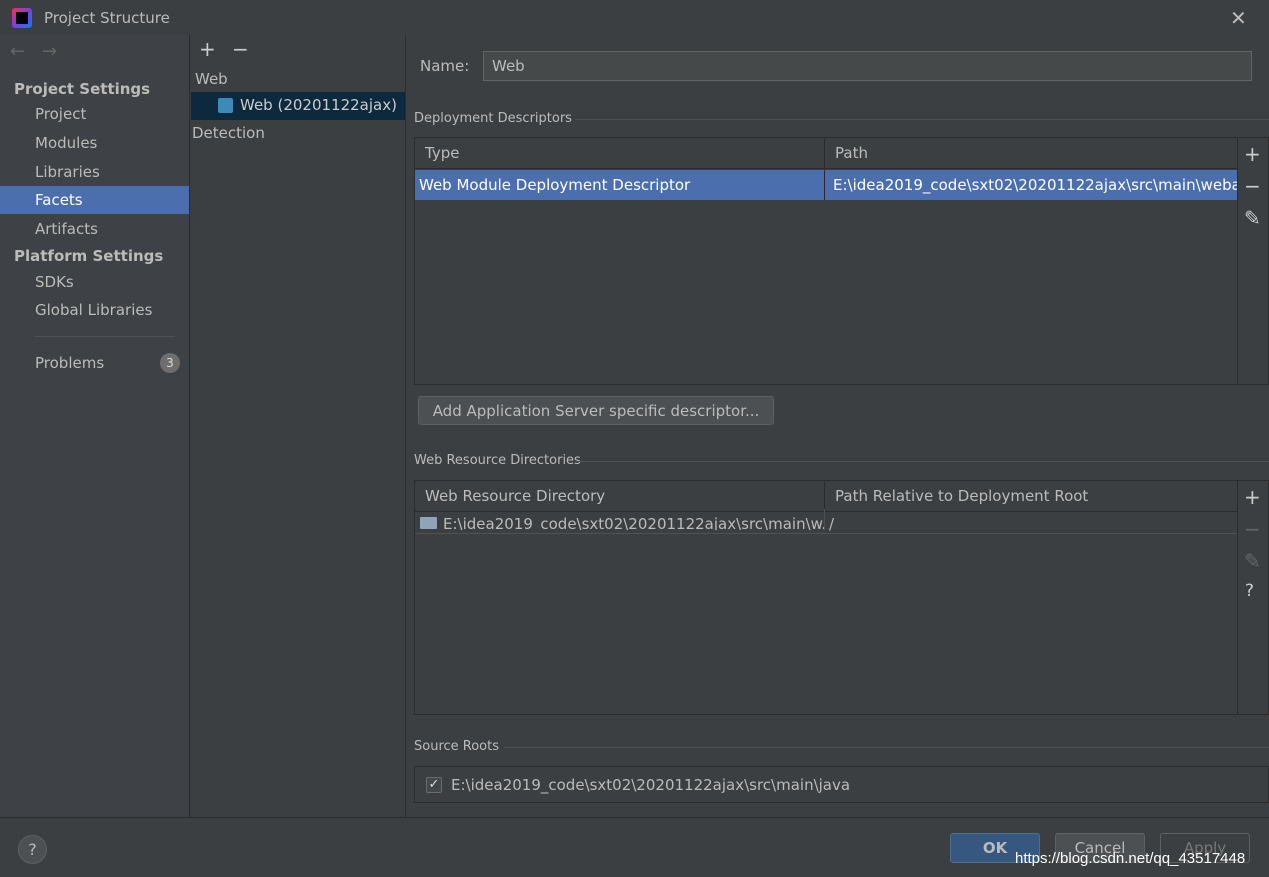  Describe the element at coordinates (493, 118) in the screenshot. I see `deployment-descriptors-title: Deployment Descriptors` at that location.